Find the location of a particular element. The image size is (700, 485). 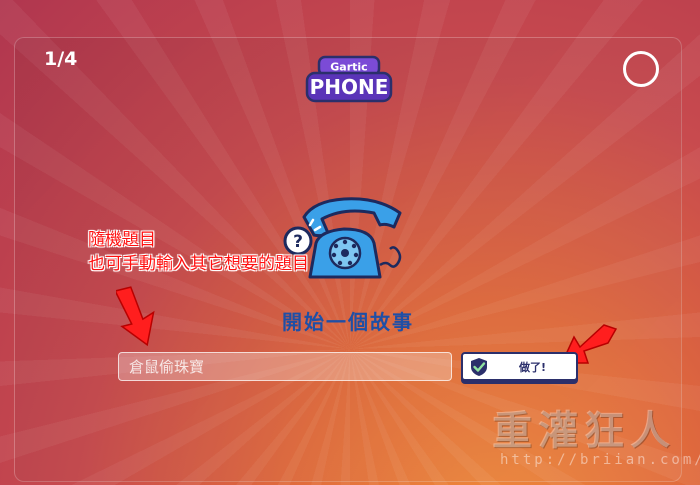

gartic-phone-logo: Gartic PHONE is located at coordinates (349, 79).